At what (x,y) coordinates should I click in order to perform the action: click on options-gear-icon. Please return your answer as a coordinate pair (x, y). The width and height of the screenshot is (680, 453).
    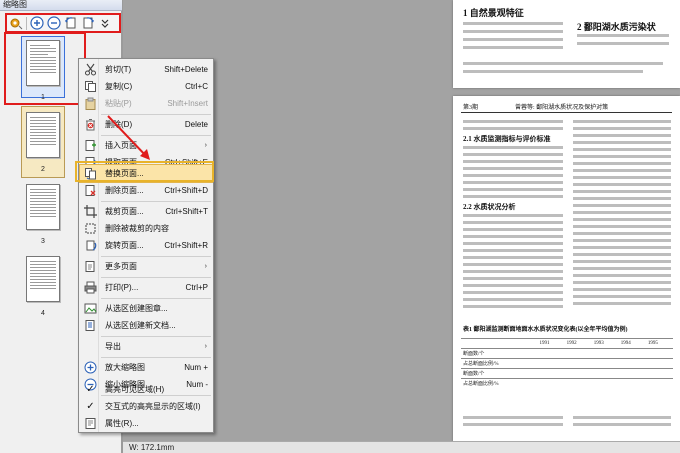
    Looking at the image, I should click on (16, 23).